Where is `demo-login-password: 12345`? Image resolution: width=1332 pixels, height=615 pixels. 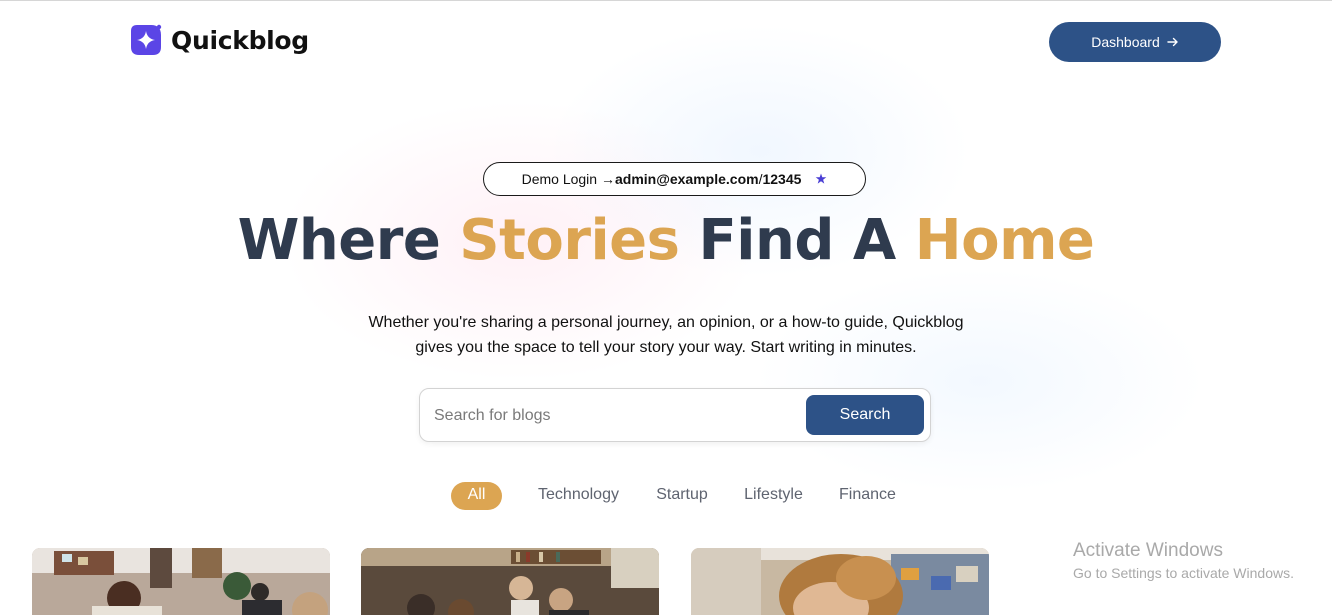
demo-login-password: 12345 is located at coordinates (782, 179).